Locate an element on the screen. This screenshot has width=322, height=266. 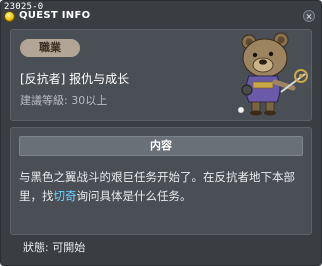
npc-bear-portrait is located at coordinates (272, 74).